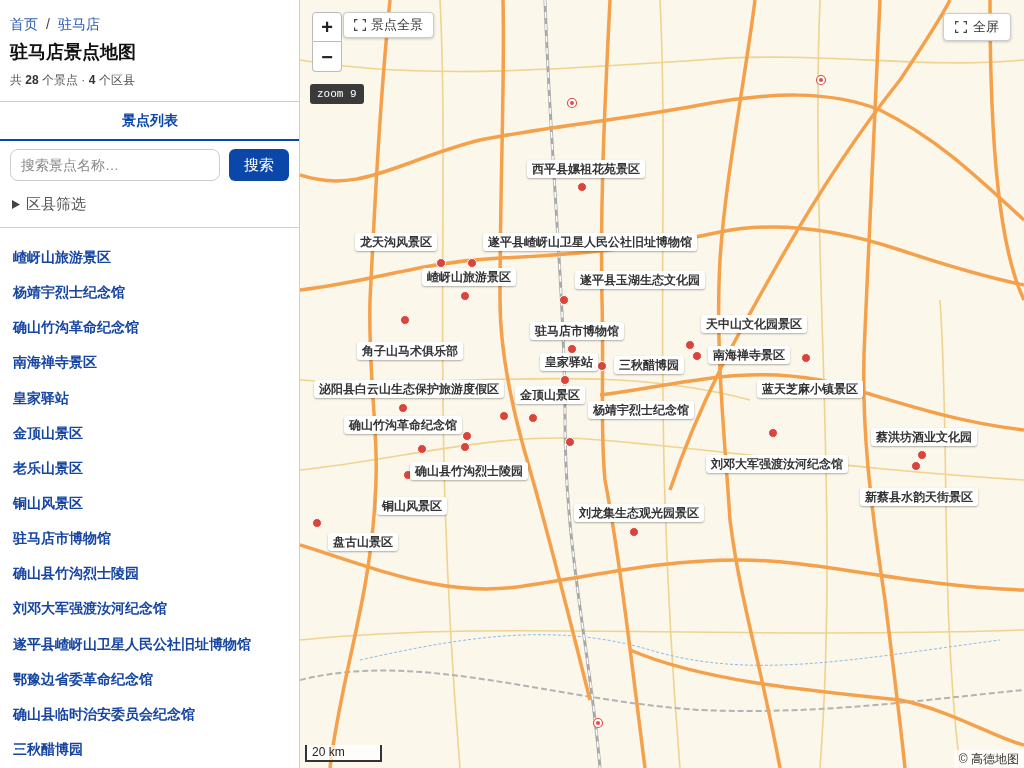  What do you see at coordinates (327, 27) in the screenshot?
I see `zoom-in-button: +` at bounding box center [327, 27].